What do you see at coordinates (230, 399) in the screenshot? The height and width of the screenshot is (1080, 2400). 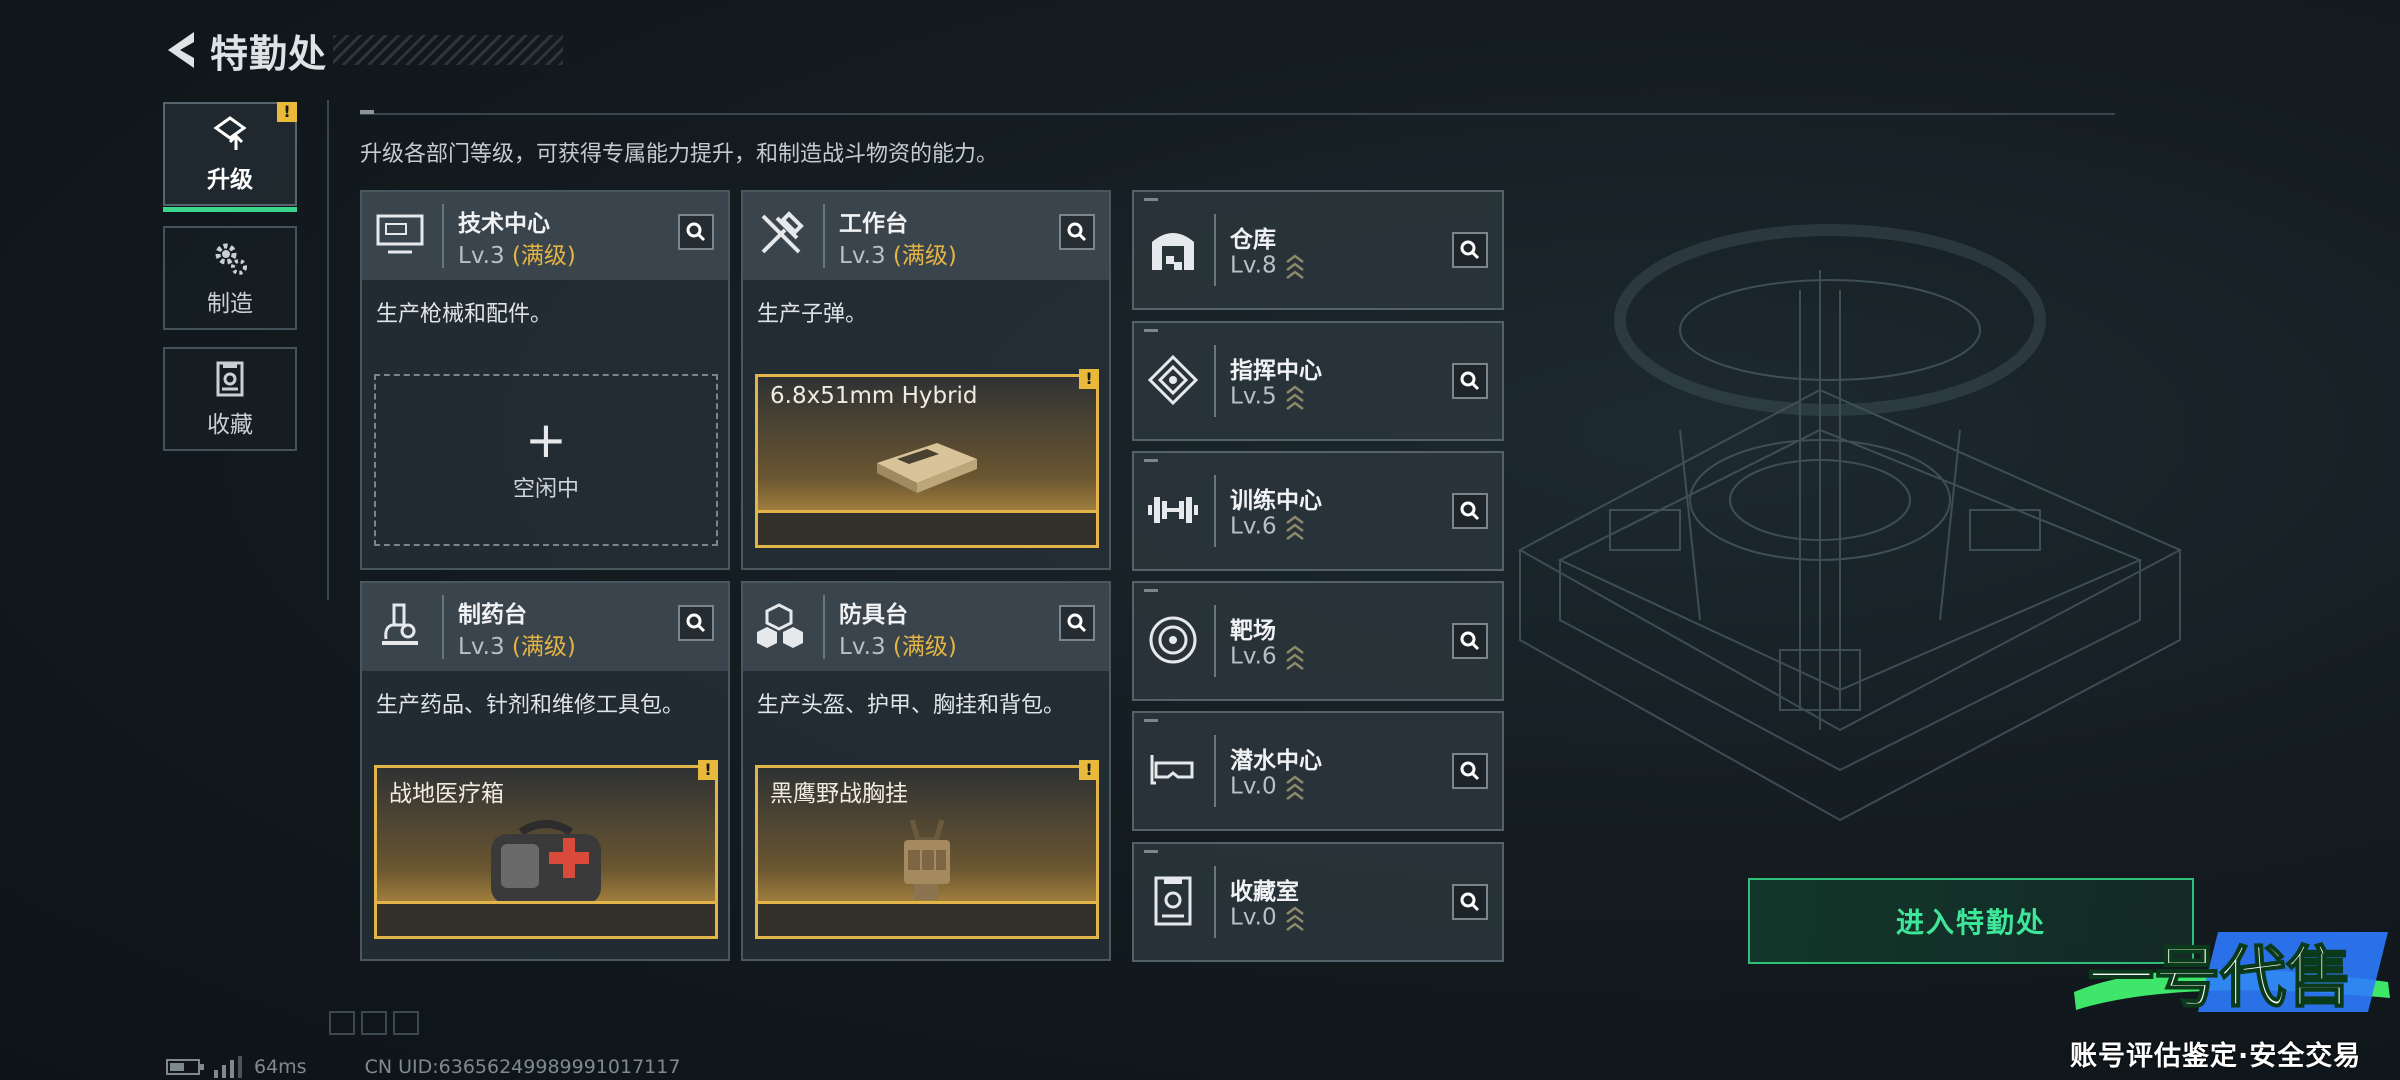 I see `tab-collection: 收藏` at bounding box center [230, 399].